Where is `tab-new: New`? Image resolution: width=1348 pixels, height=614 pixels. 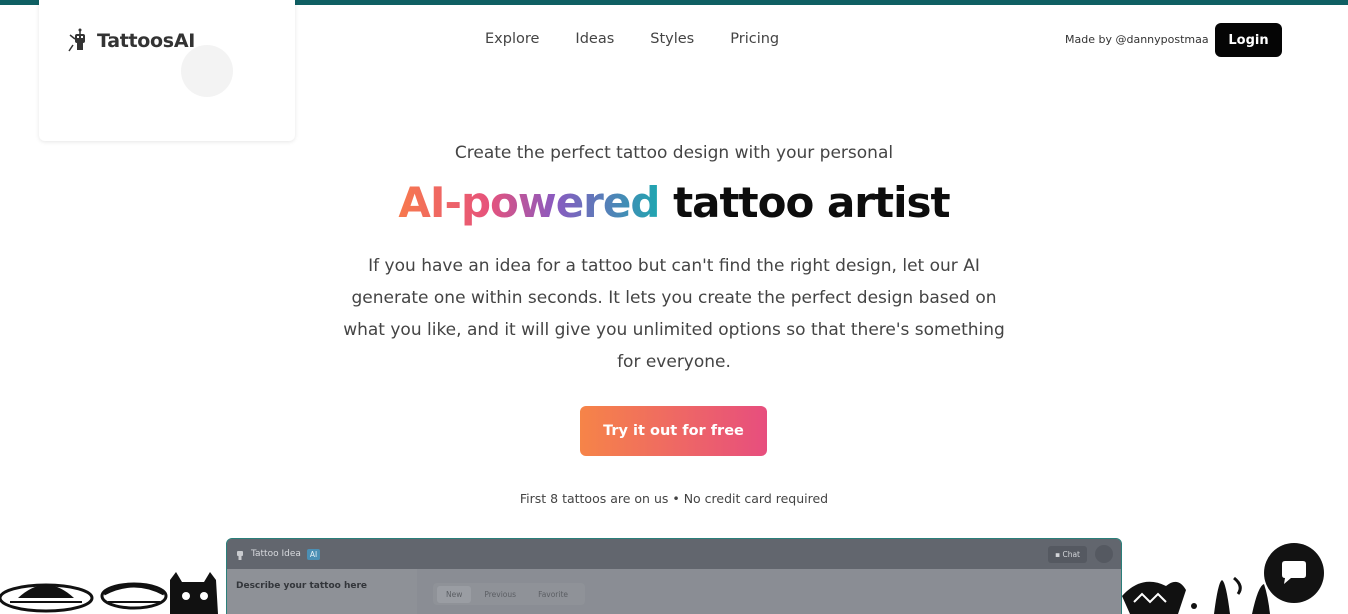 tab-new: New is located at coordinates (454, 594).